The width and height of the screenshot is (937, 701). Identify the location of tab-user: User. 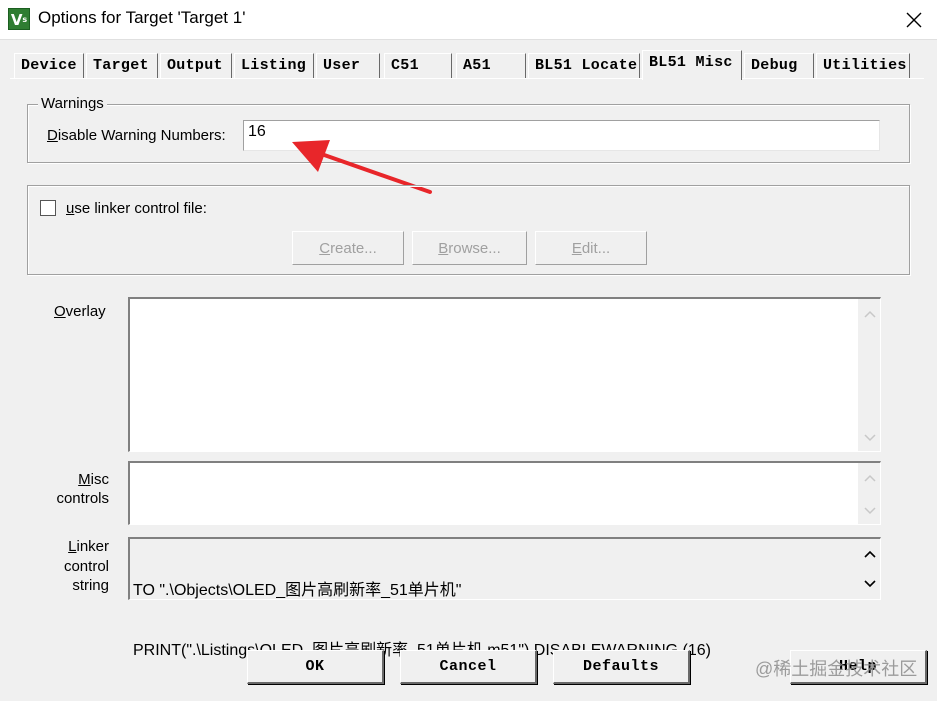
(348, 65).